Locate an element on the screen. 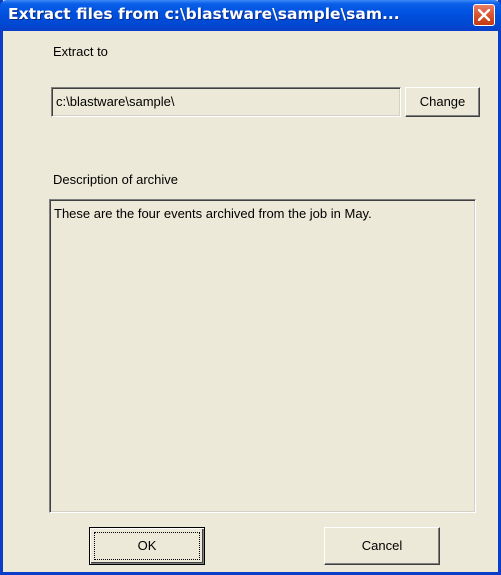 Image resolution: width=501 pixels, height=575 pixels. change-button: Change is located at coordinates (442, 102).